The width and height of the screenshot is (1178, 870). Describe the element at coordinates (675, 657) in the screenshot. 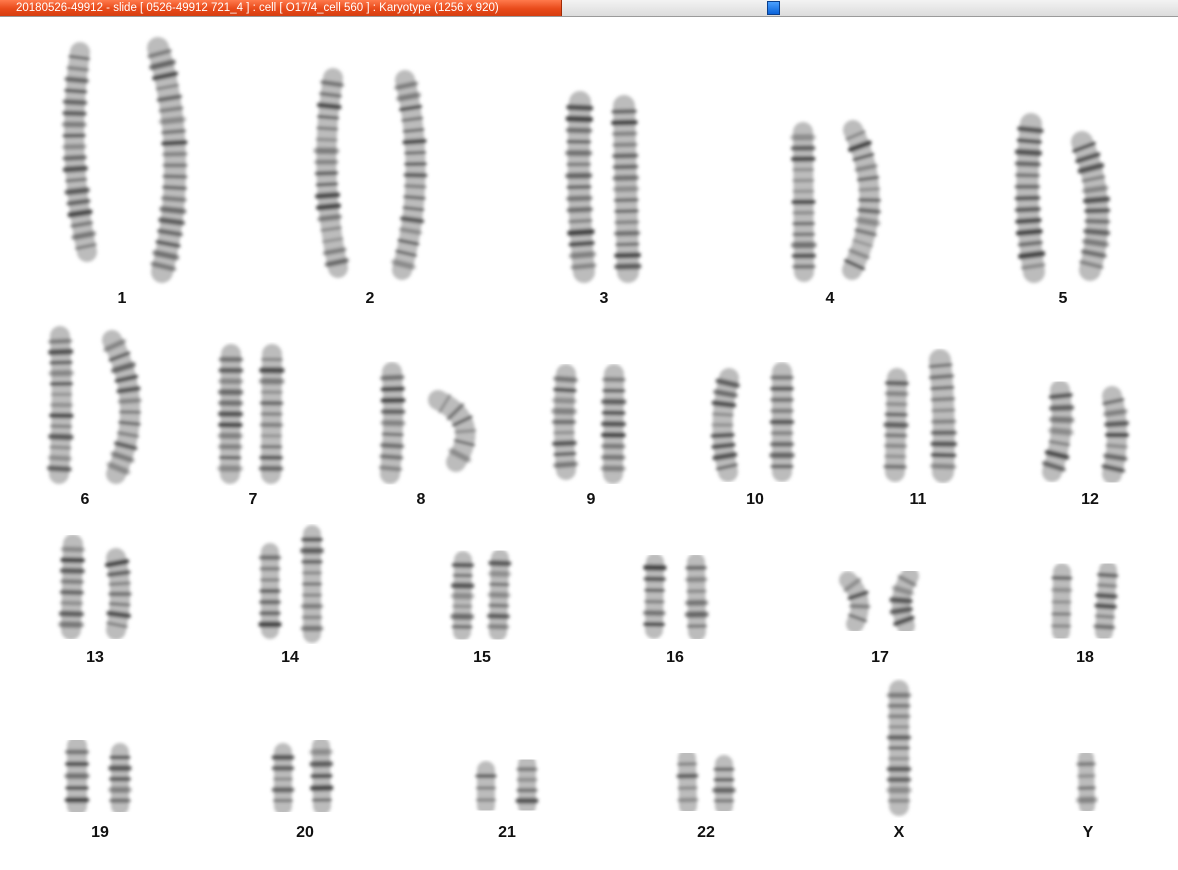

I see `chromosome-label-16: 16` at that location.